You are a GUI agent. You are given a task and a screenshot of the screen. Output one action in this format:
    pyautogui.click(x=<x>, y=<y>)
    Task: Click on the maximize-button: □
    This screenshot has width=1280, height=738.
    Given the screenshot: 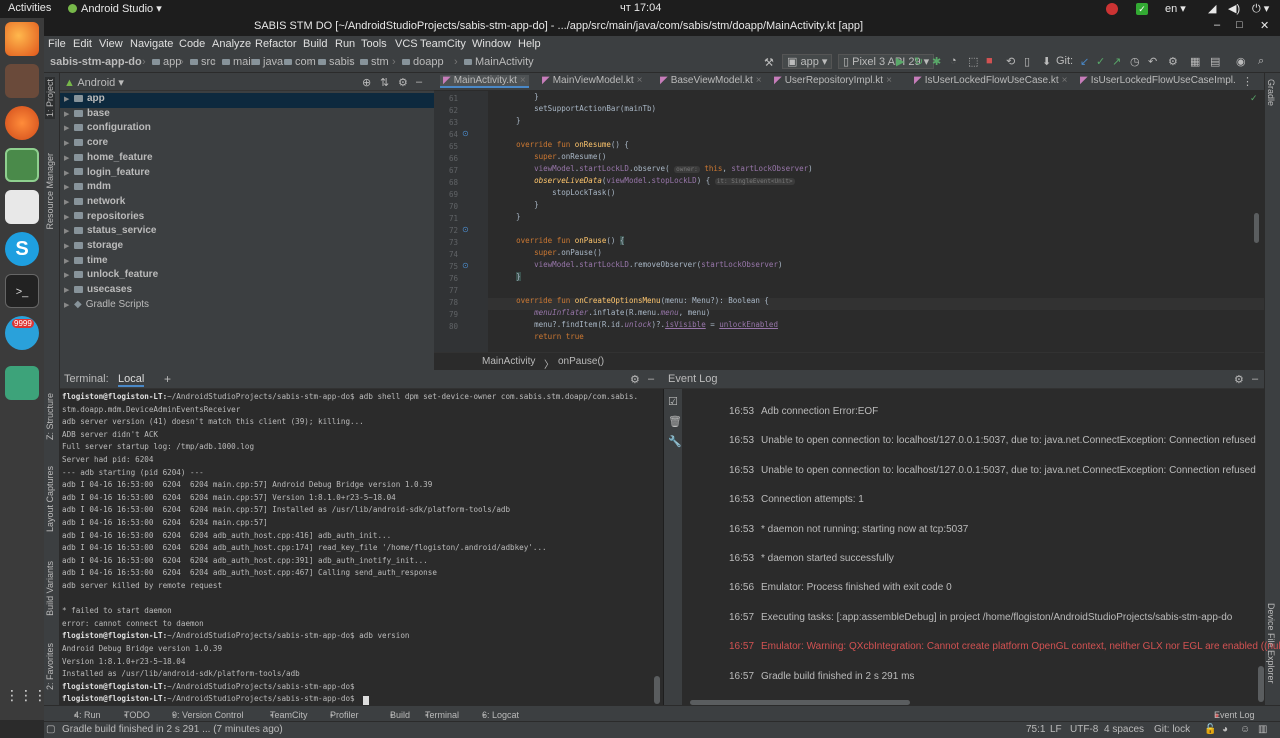 What is the action you would take?
    pyautogui.click(x=1239, y=25)
    